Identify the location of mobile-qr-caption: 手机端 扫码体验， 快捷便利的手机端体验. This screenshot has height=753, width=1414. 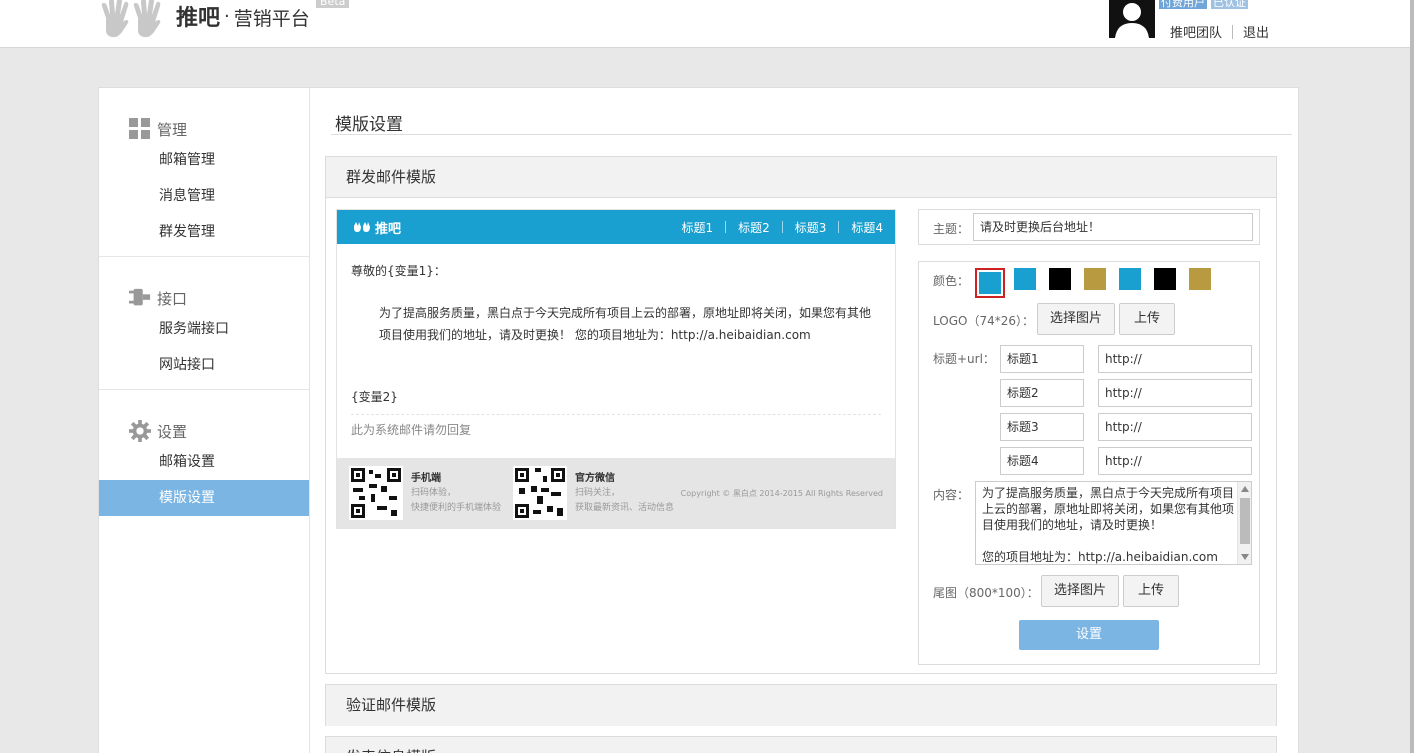
(456, 493).